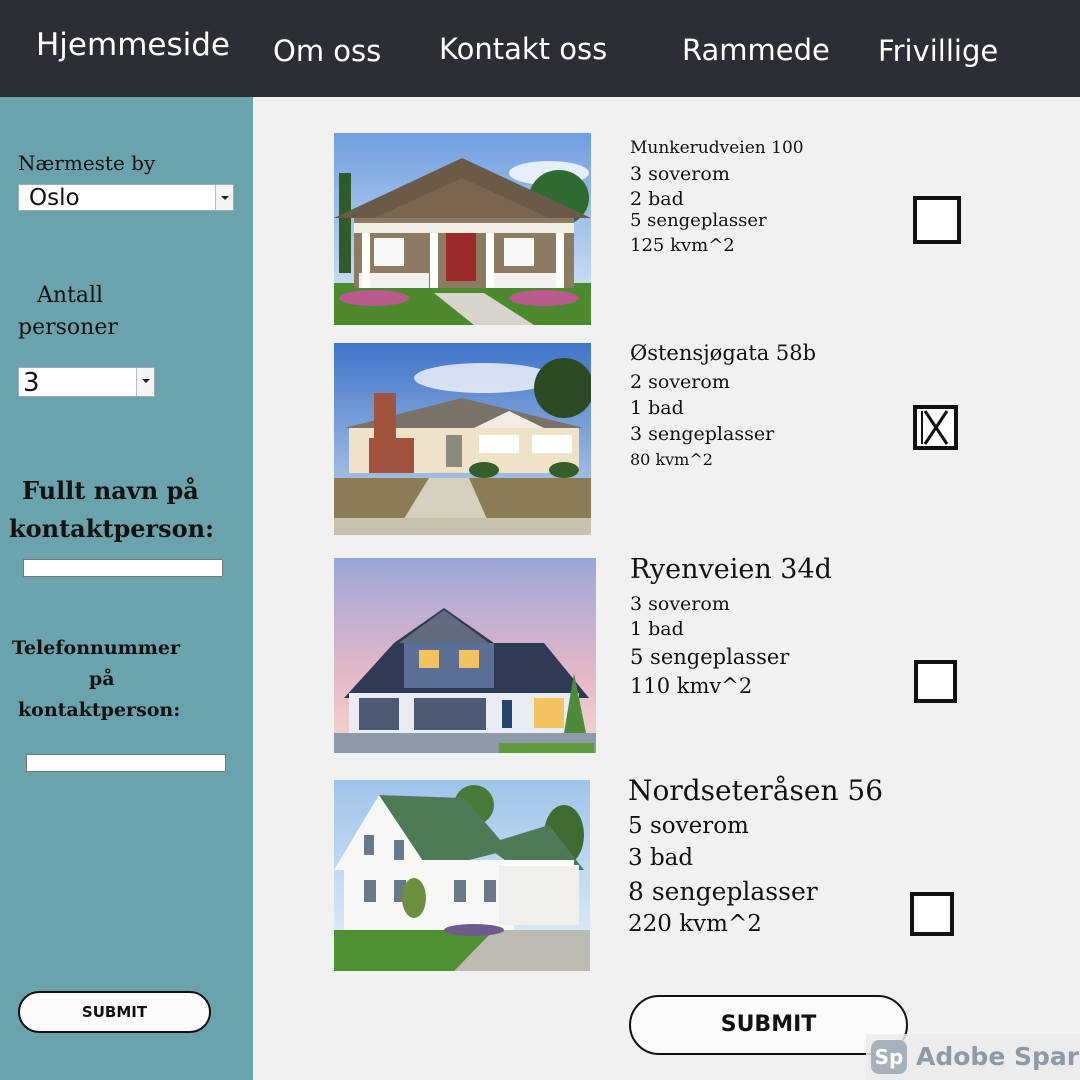 This screenshot has height=1080, width=1080. What do you see at coordinates (723, 353) in the screenshot?
I see `listing-2-address: Østensjøgata 58b` at bounding box center [723, 353].